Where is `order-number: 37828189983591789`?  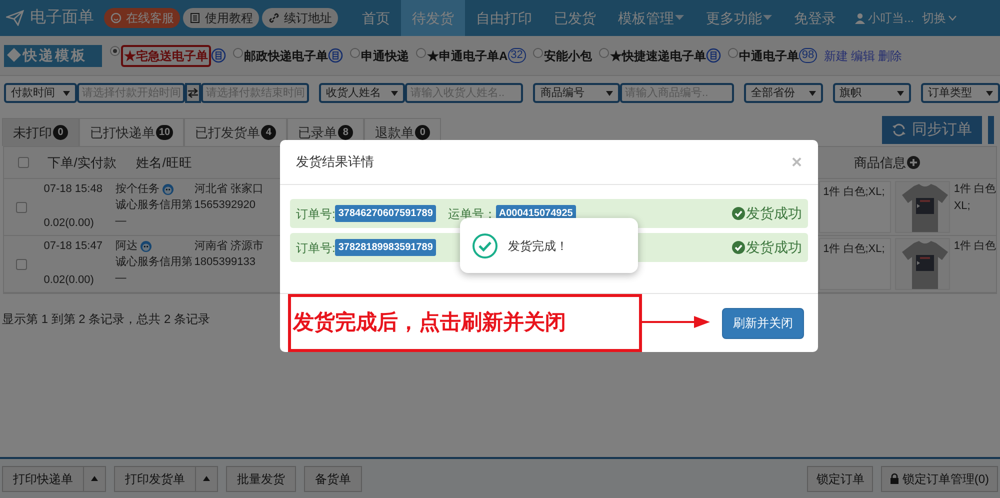
order-number: 37828189983591789 is located at coordinates (385, 247).